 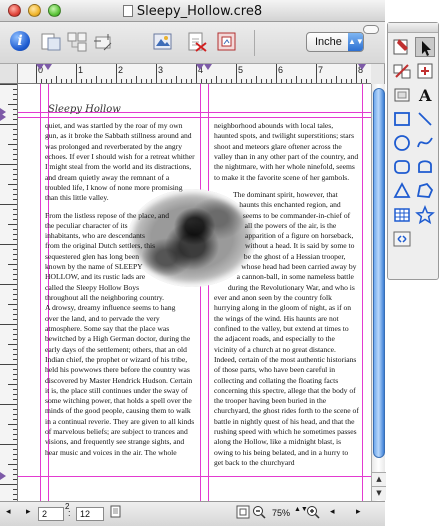 I want to click on image-crop-icon, so click(x=402, y=95).